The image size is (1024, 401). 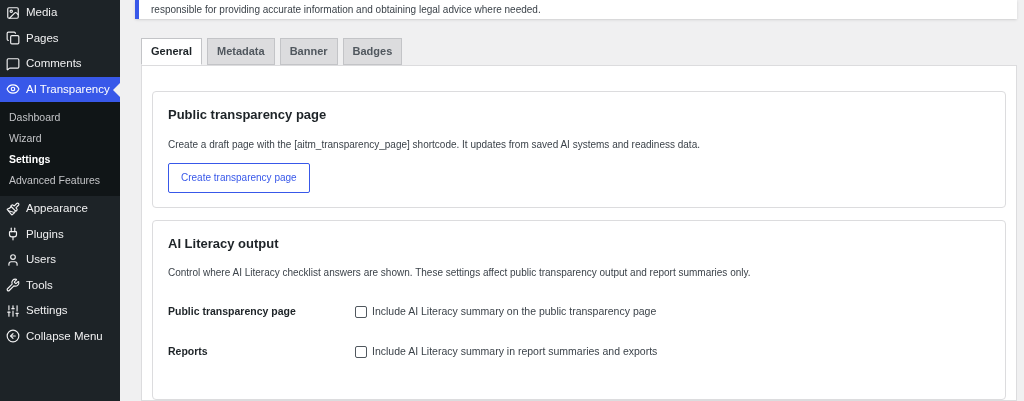 What do you see at coordinates (13, 89) in the screenshot?
I see `eye-icon` at bounding box center [13, 89].